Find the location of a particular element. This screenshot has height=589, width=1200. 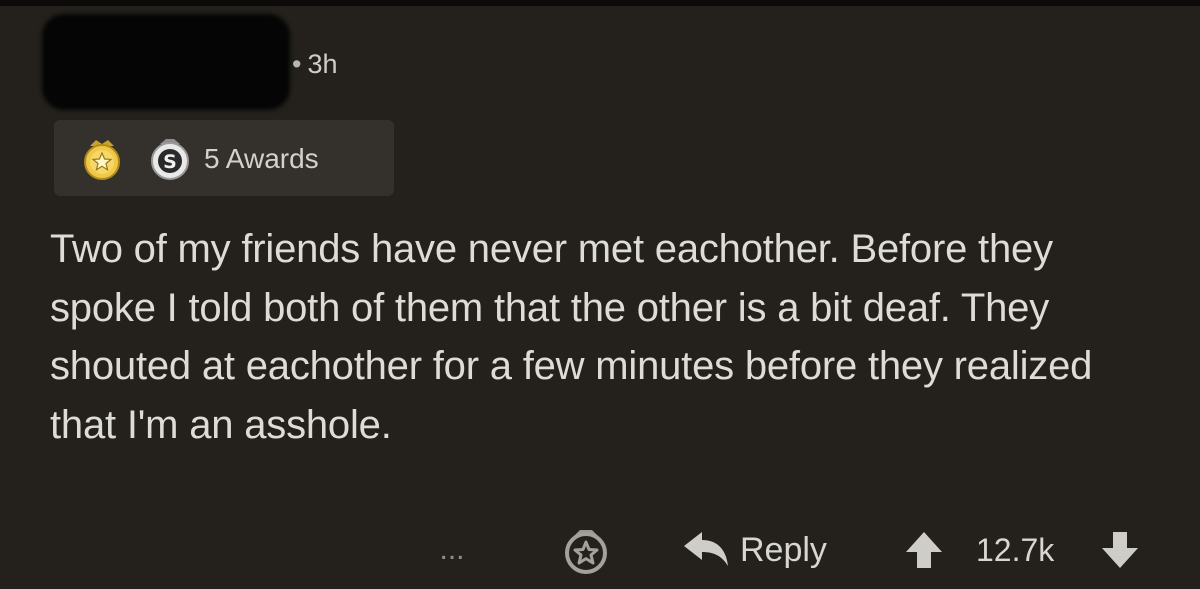

reply-arrow-icon is located at coordinates (706, 549).